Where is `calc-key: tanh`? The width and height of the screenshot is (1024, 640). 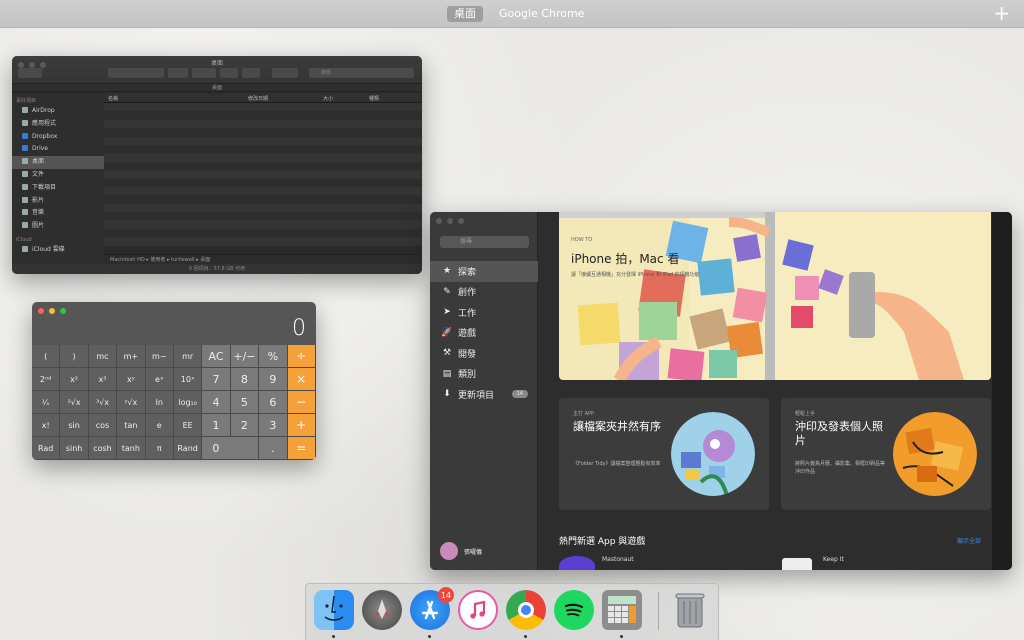
calc-key: tanh is located at coordinates (131, 448).